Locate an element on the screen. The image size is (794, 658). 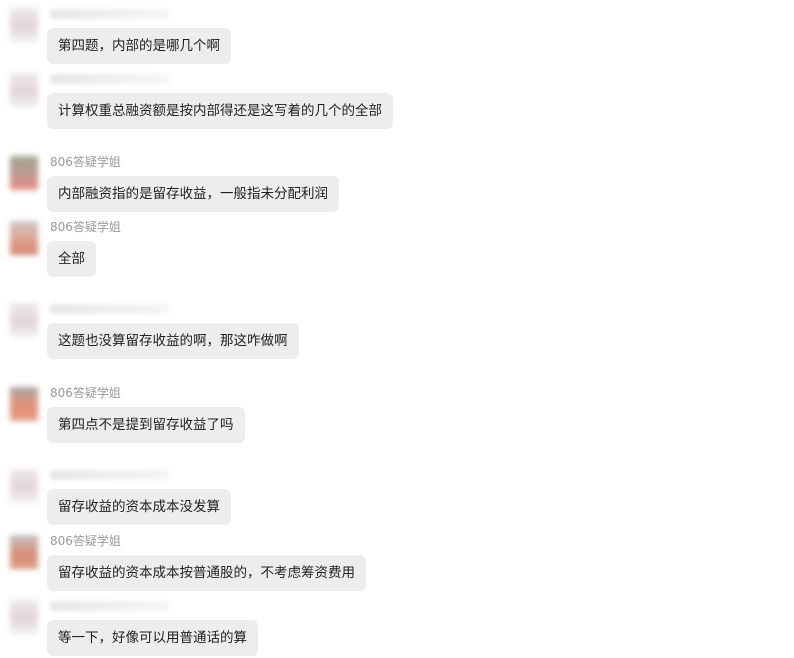
message-bubble: 等一下，好像可以用普通话的算 is located at coordinates (152, 638).